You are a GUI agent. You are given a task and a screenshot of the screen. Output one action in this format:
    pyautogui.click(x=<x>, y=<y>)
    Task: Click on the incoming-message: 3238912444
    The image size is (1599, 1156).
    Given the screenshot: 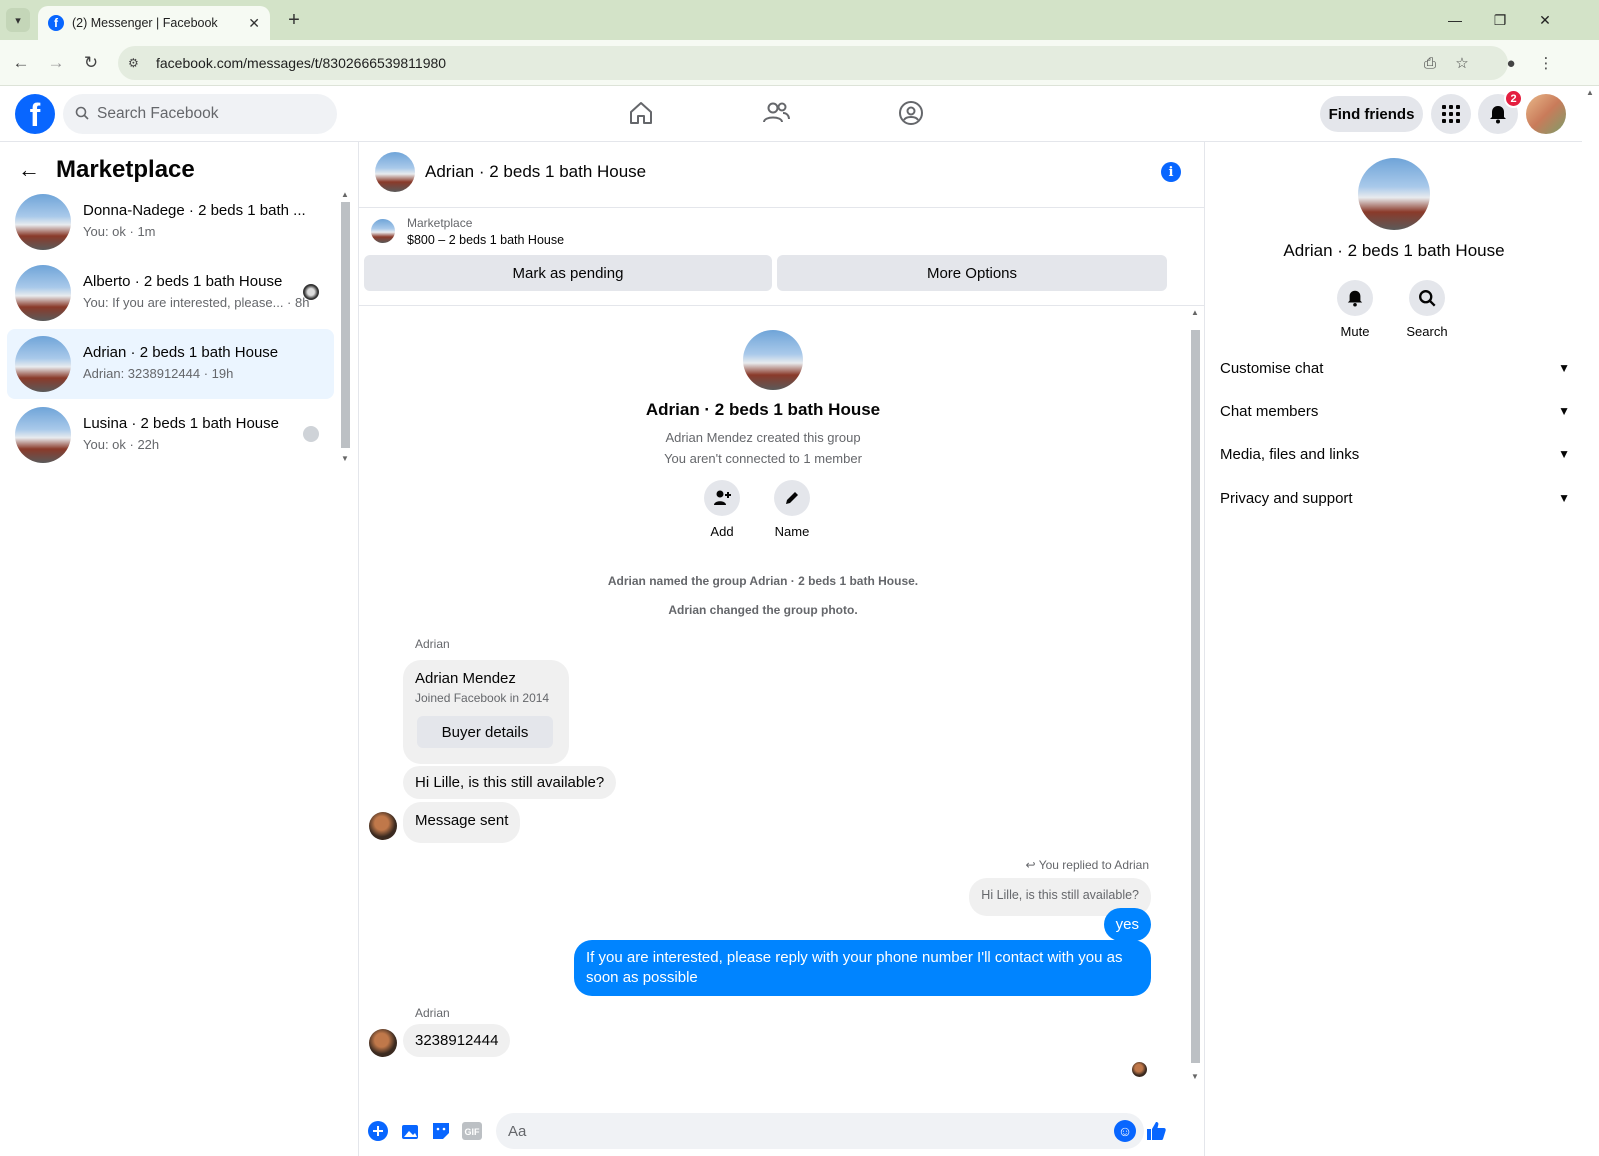 What is the action you would take?
    pyautogui.click(x=457, y=1040)
    